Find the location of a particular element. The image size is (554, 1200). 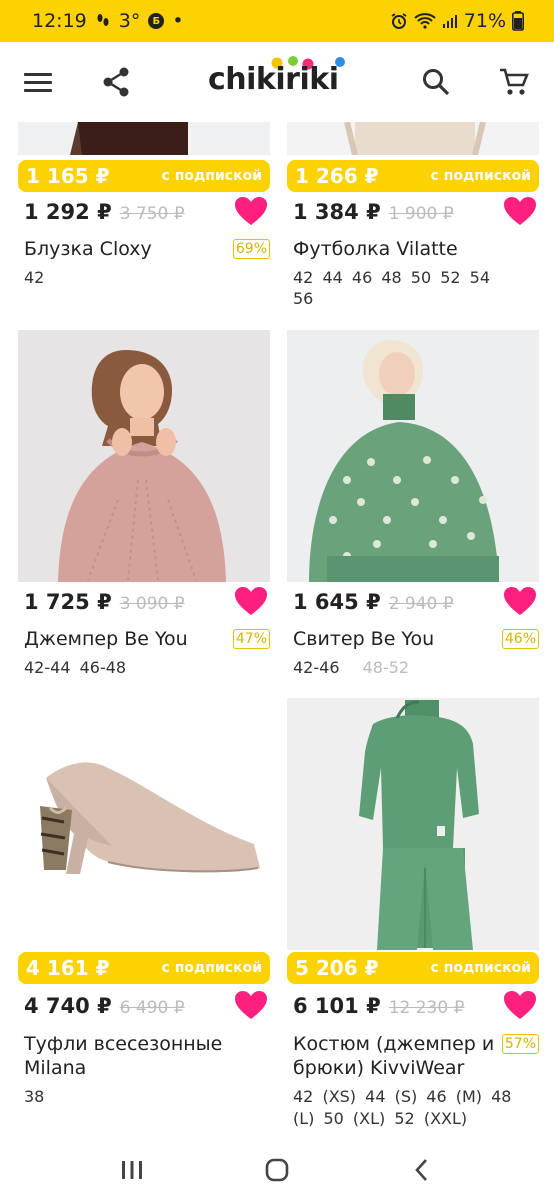

wifi-icon is located at coordinates (425, 21).